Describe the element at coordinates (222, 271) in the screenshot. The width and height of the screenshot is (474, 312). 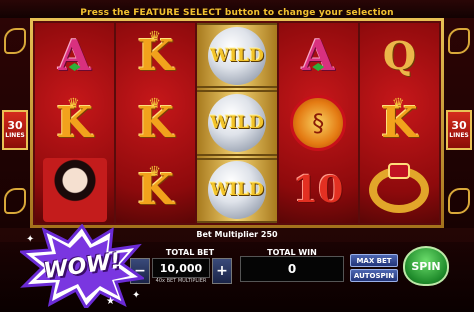
I see `bet-increase-button: +` at that location.